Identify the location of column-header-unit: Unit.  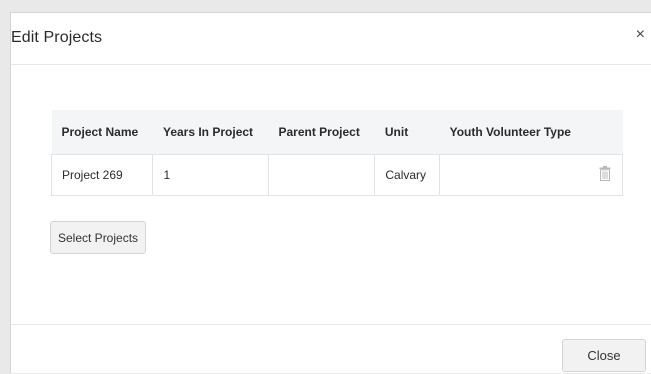
(396, 132).